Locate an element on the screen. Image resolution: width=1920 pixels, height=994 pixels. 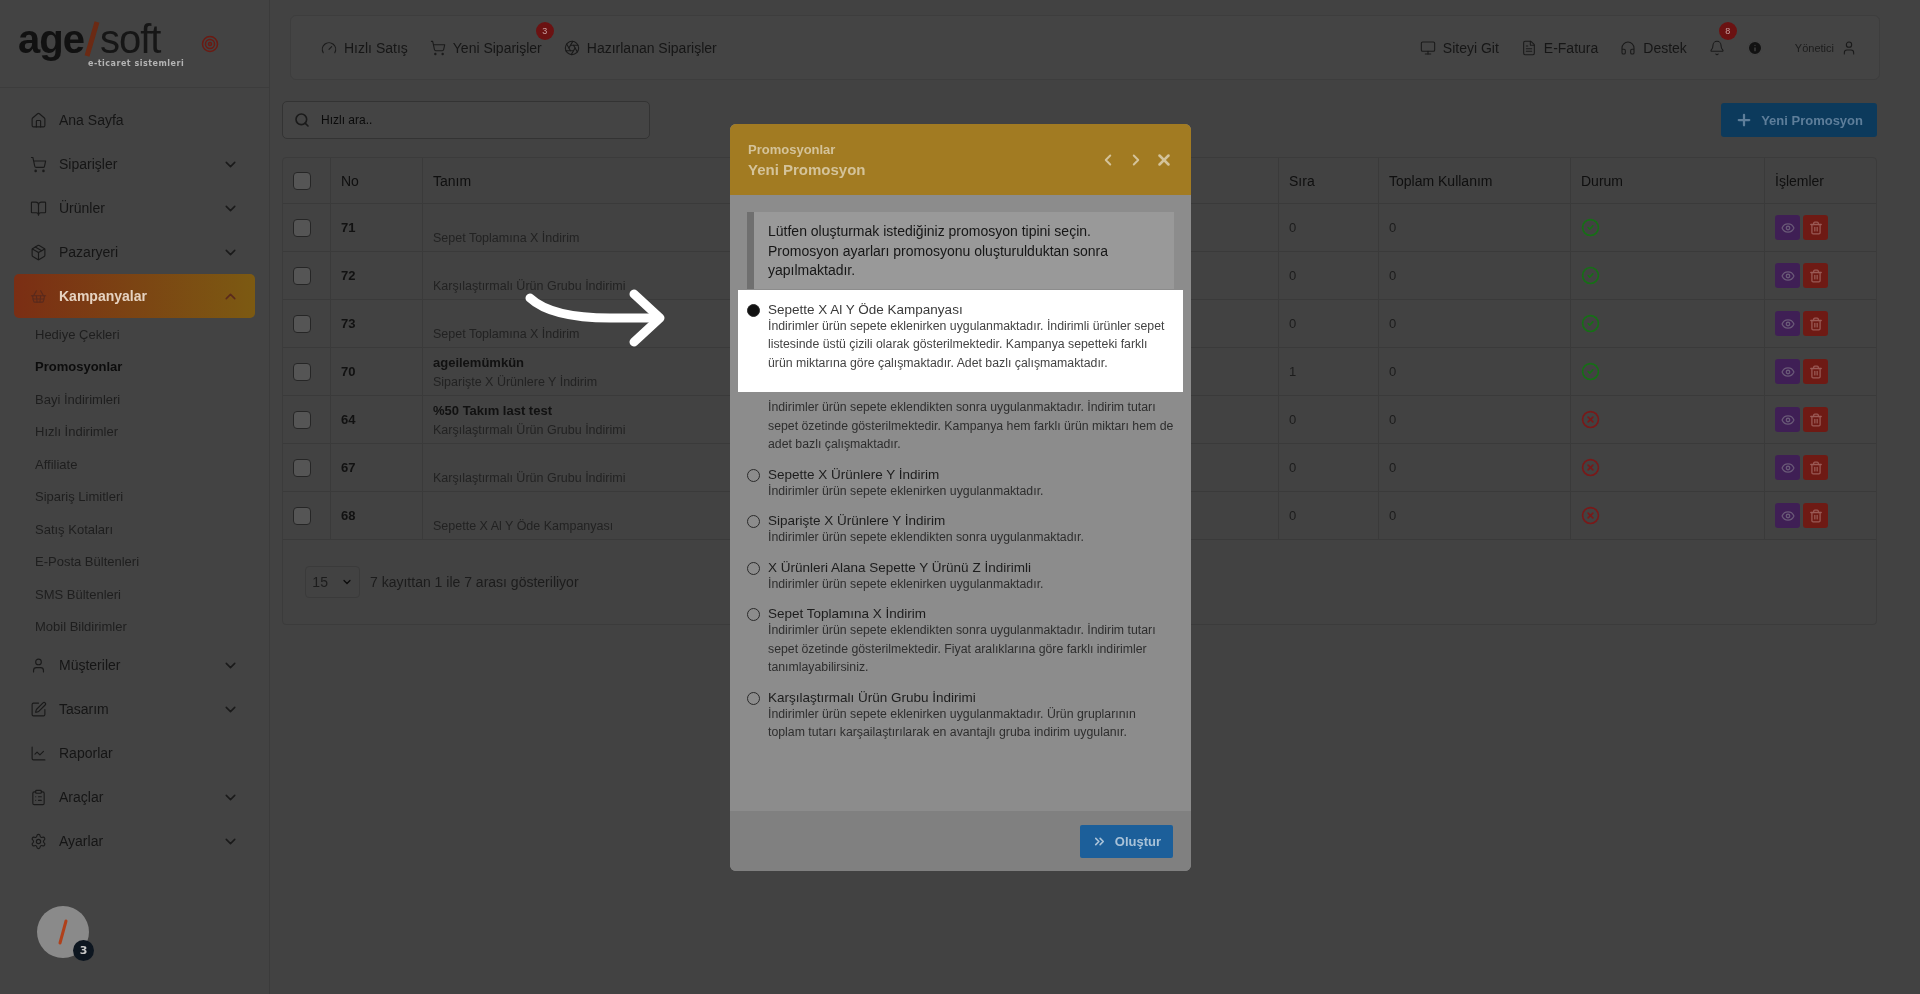
gauge-icon is located at coordinates (329, 47).